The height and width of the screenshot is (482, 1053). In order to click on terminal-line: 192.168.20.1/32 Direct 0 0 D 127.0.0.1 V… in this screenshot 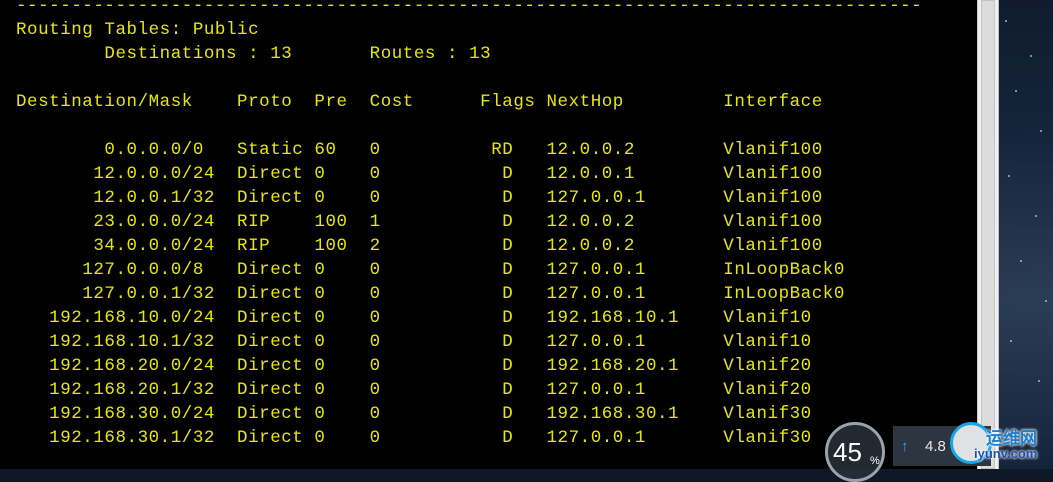, I will do `click(414, 390)`.